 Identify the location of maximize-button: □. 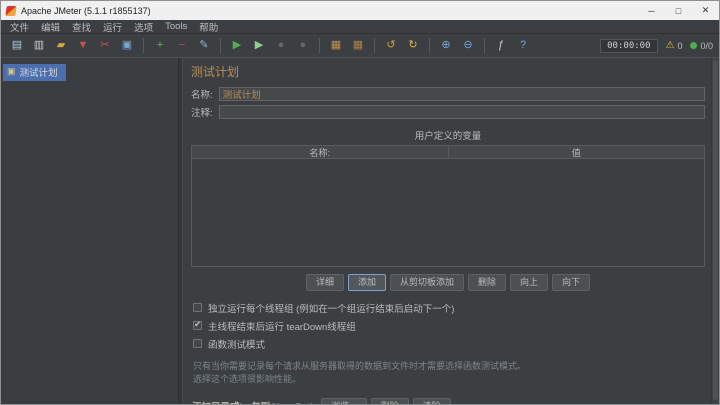
(678, 10).